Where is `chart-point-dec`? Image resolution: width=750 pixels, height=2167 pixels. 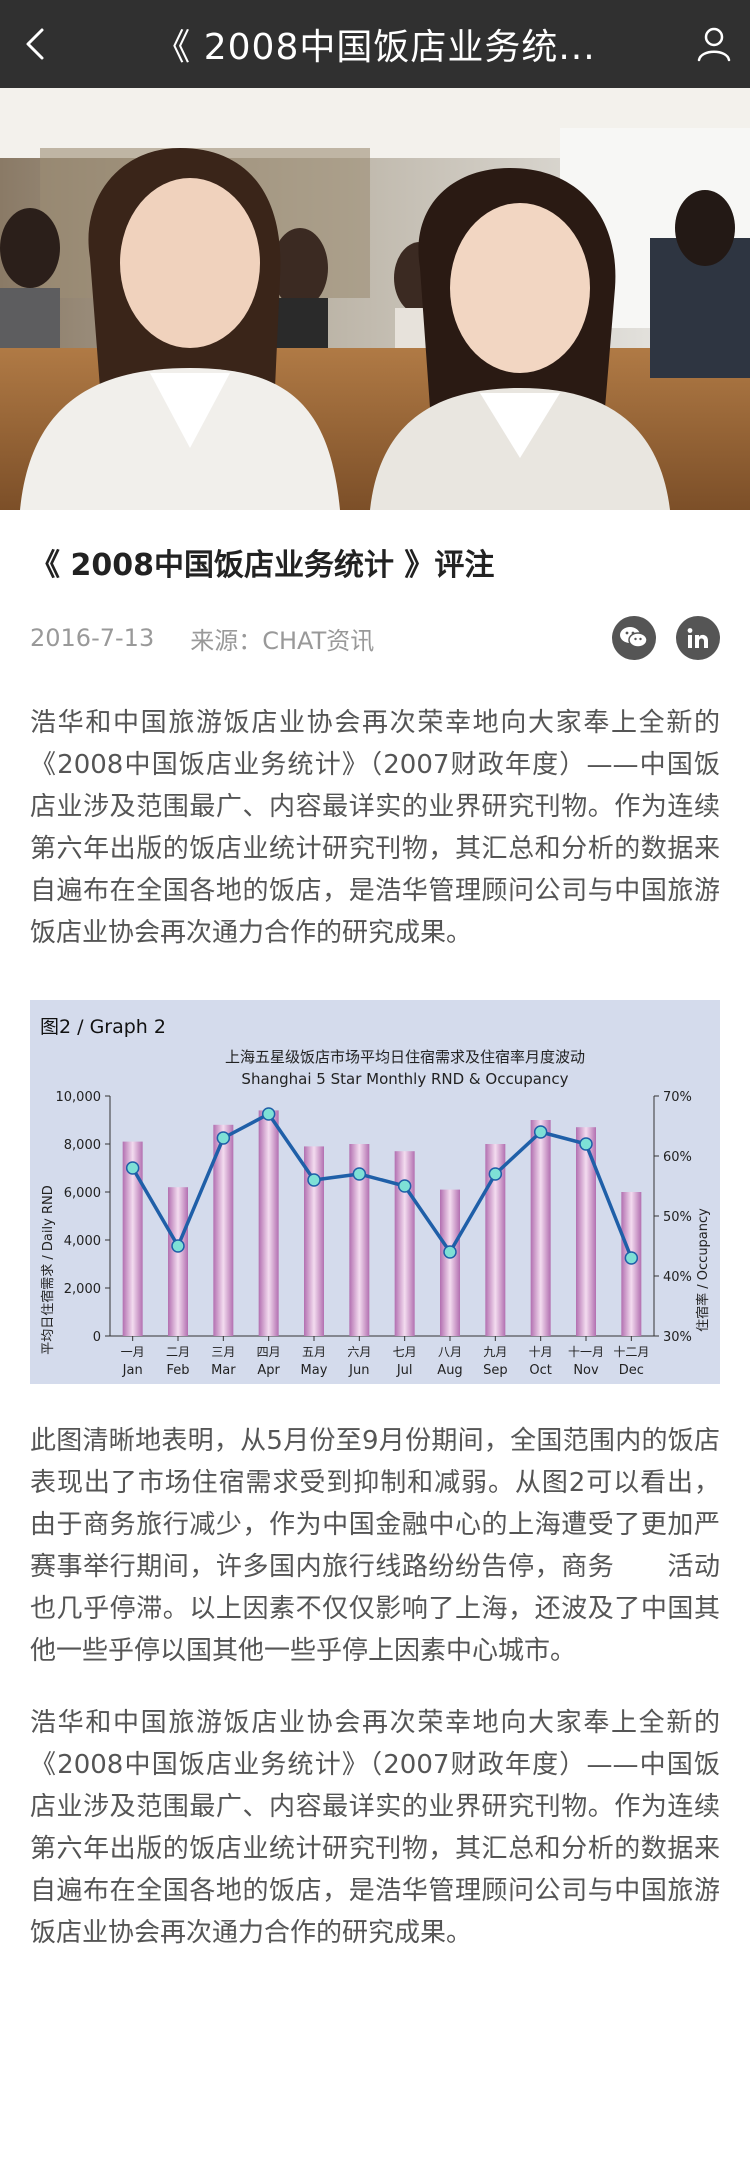 chart-point-dec is located at coordinates (631, 1258).